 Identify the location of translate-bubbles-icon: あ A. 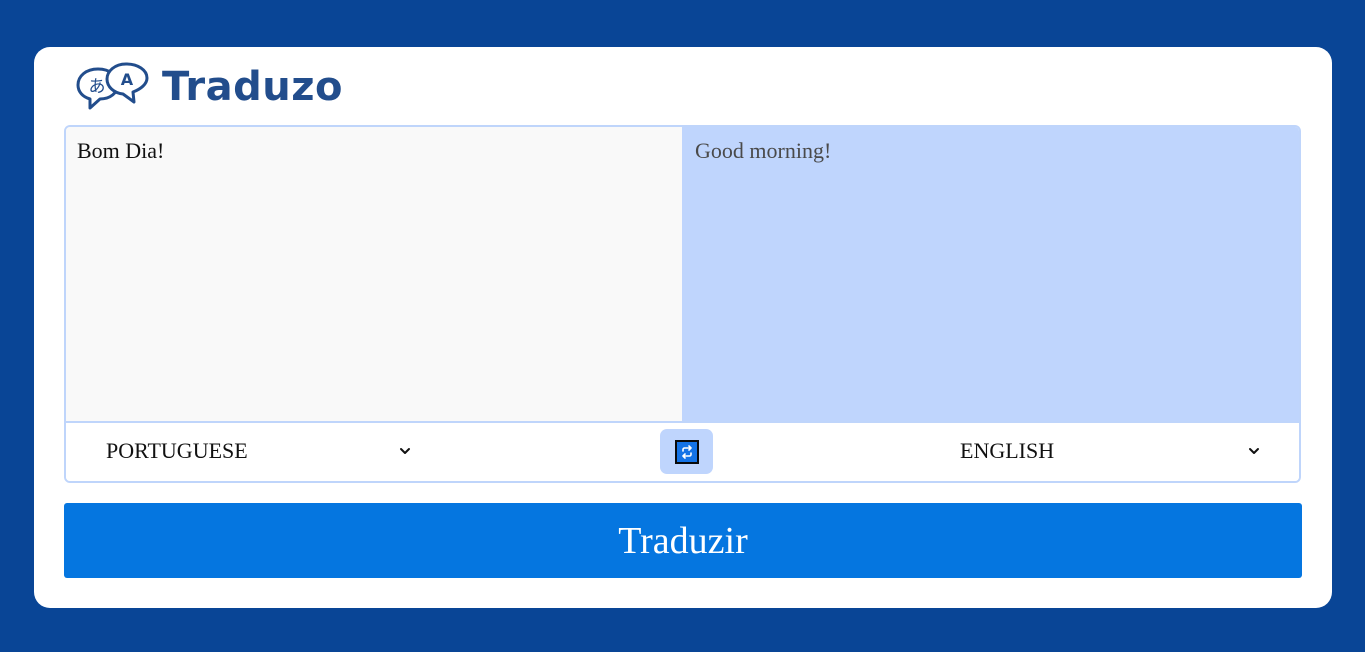
(112, 86).